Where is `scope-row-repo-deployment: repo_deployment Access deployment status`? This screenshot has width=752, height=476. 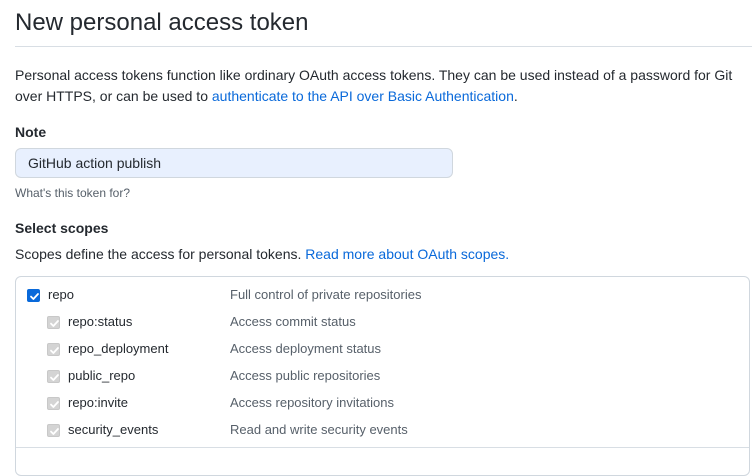 scope-row-repo-deployment: repo_deployment Access deployment status is located at coordinates (382, 350).